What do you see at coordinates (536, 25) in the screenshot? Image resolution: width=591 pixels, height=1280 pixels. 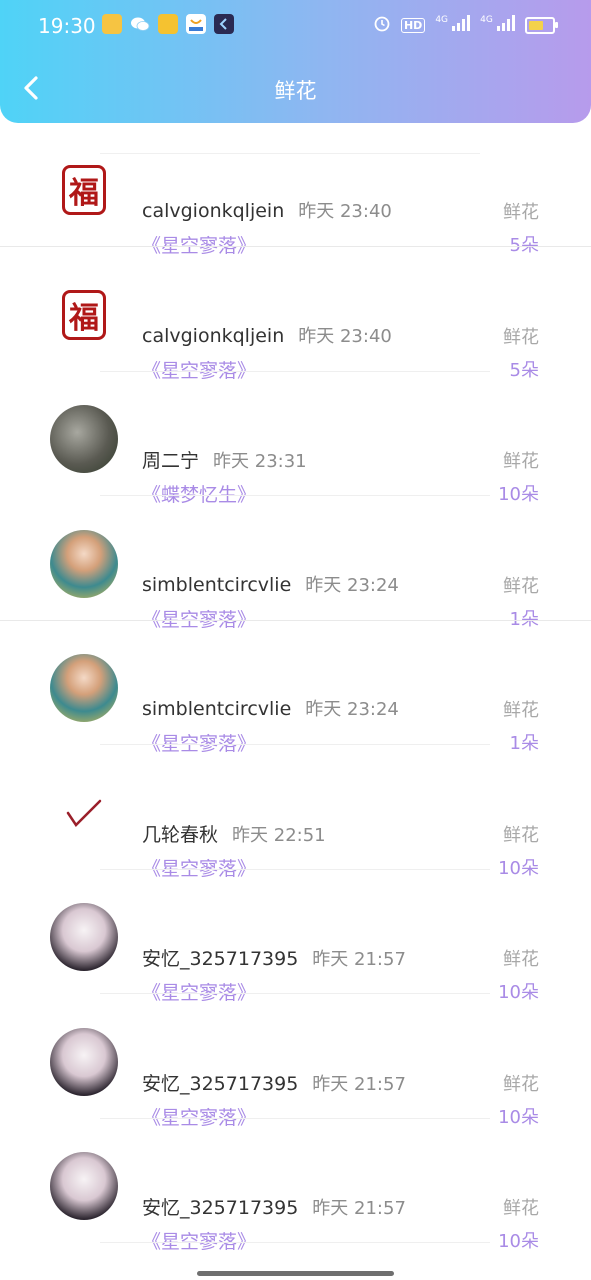 I see `battery-level-fill` at bounding box center [536, 25].